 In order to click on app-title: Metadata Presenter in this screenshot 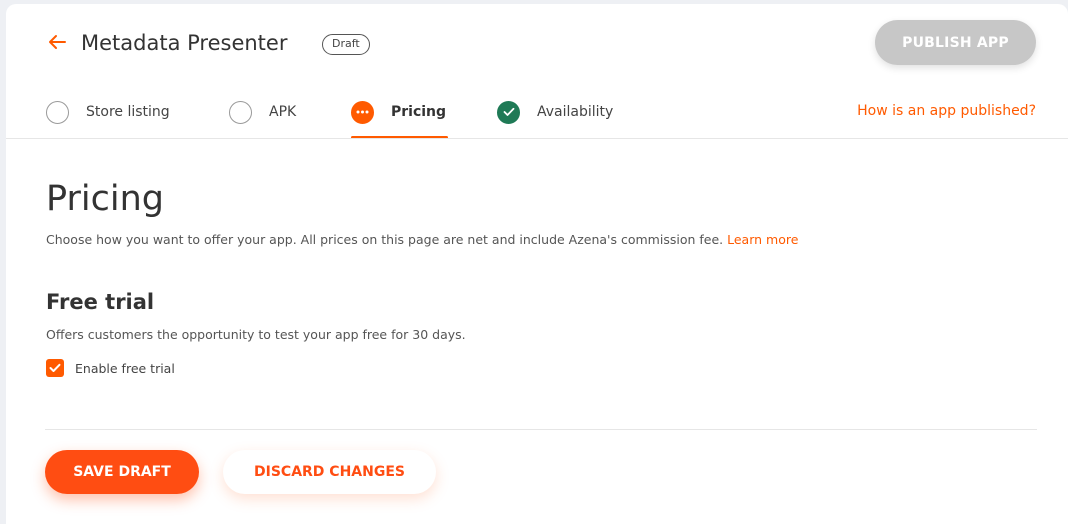, I will do `click(184, 43)`.